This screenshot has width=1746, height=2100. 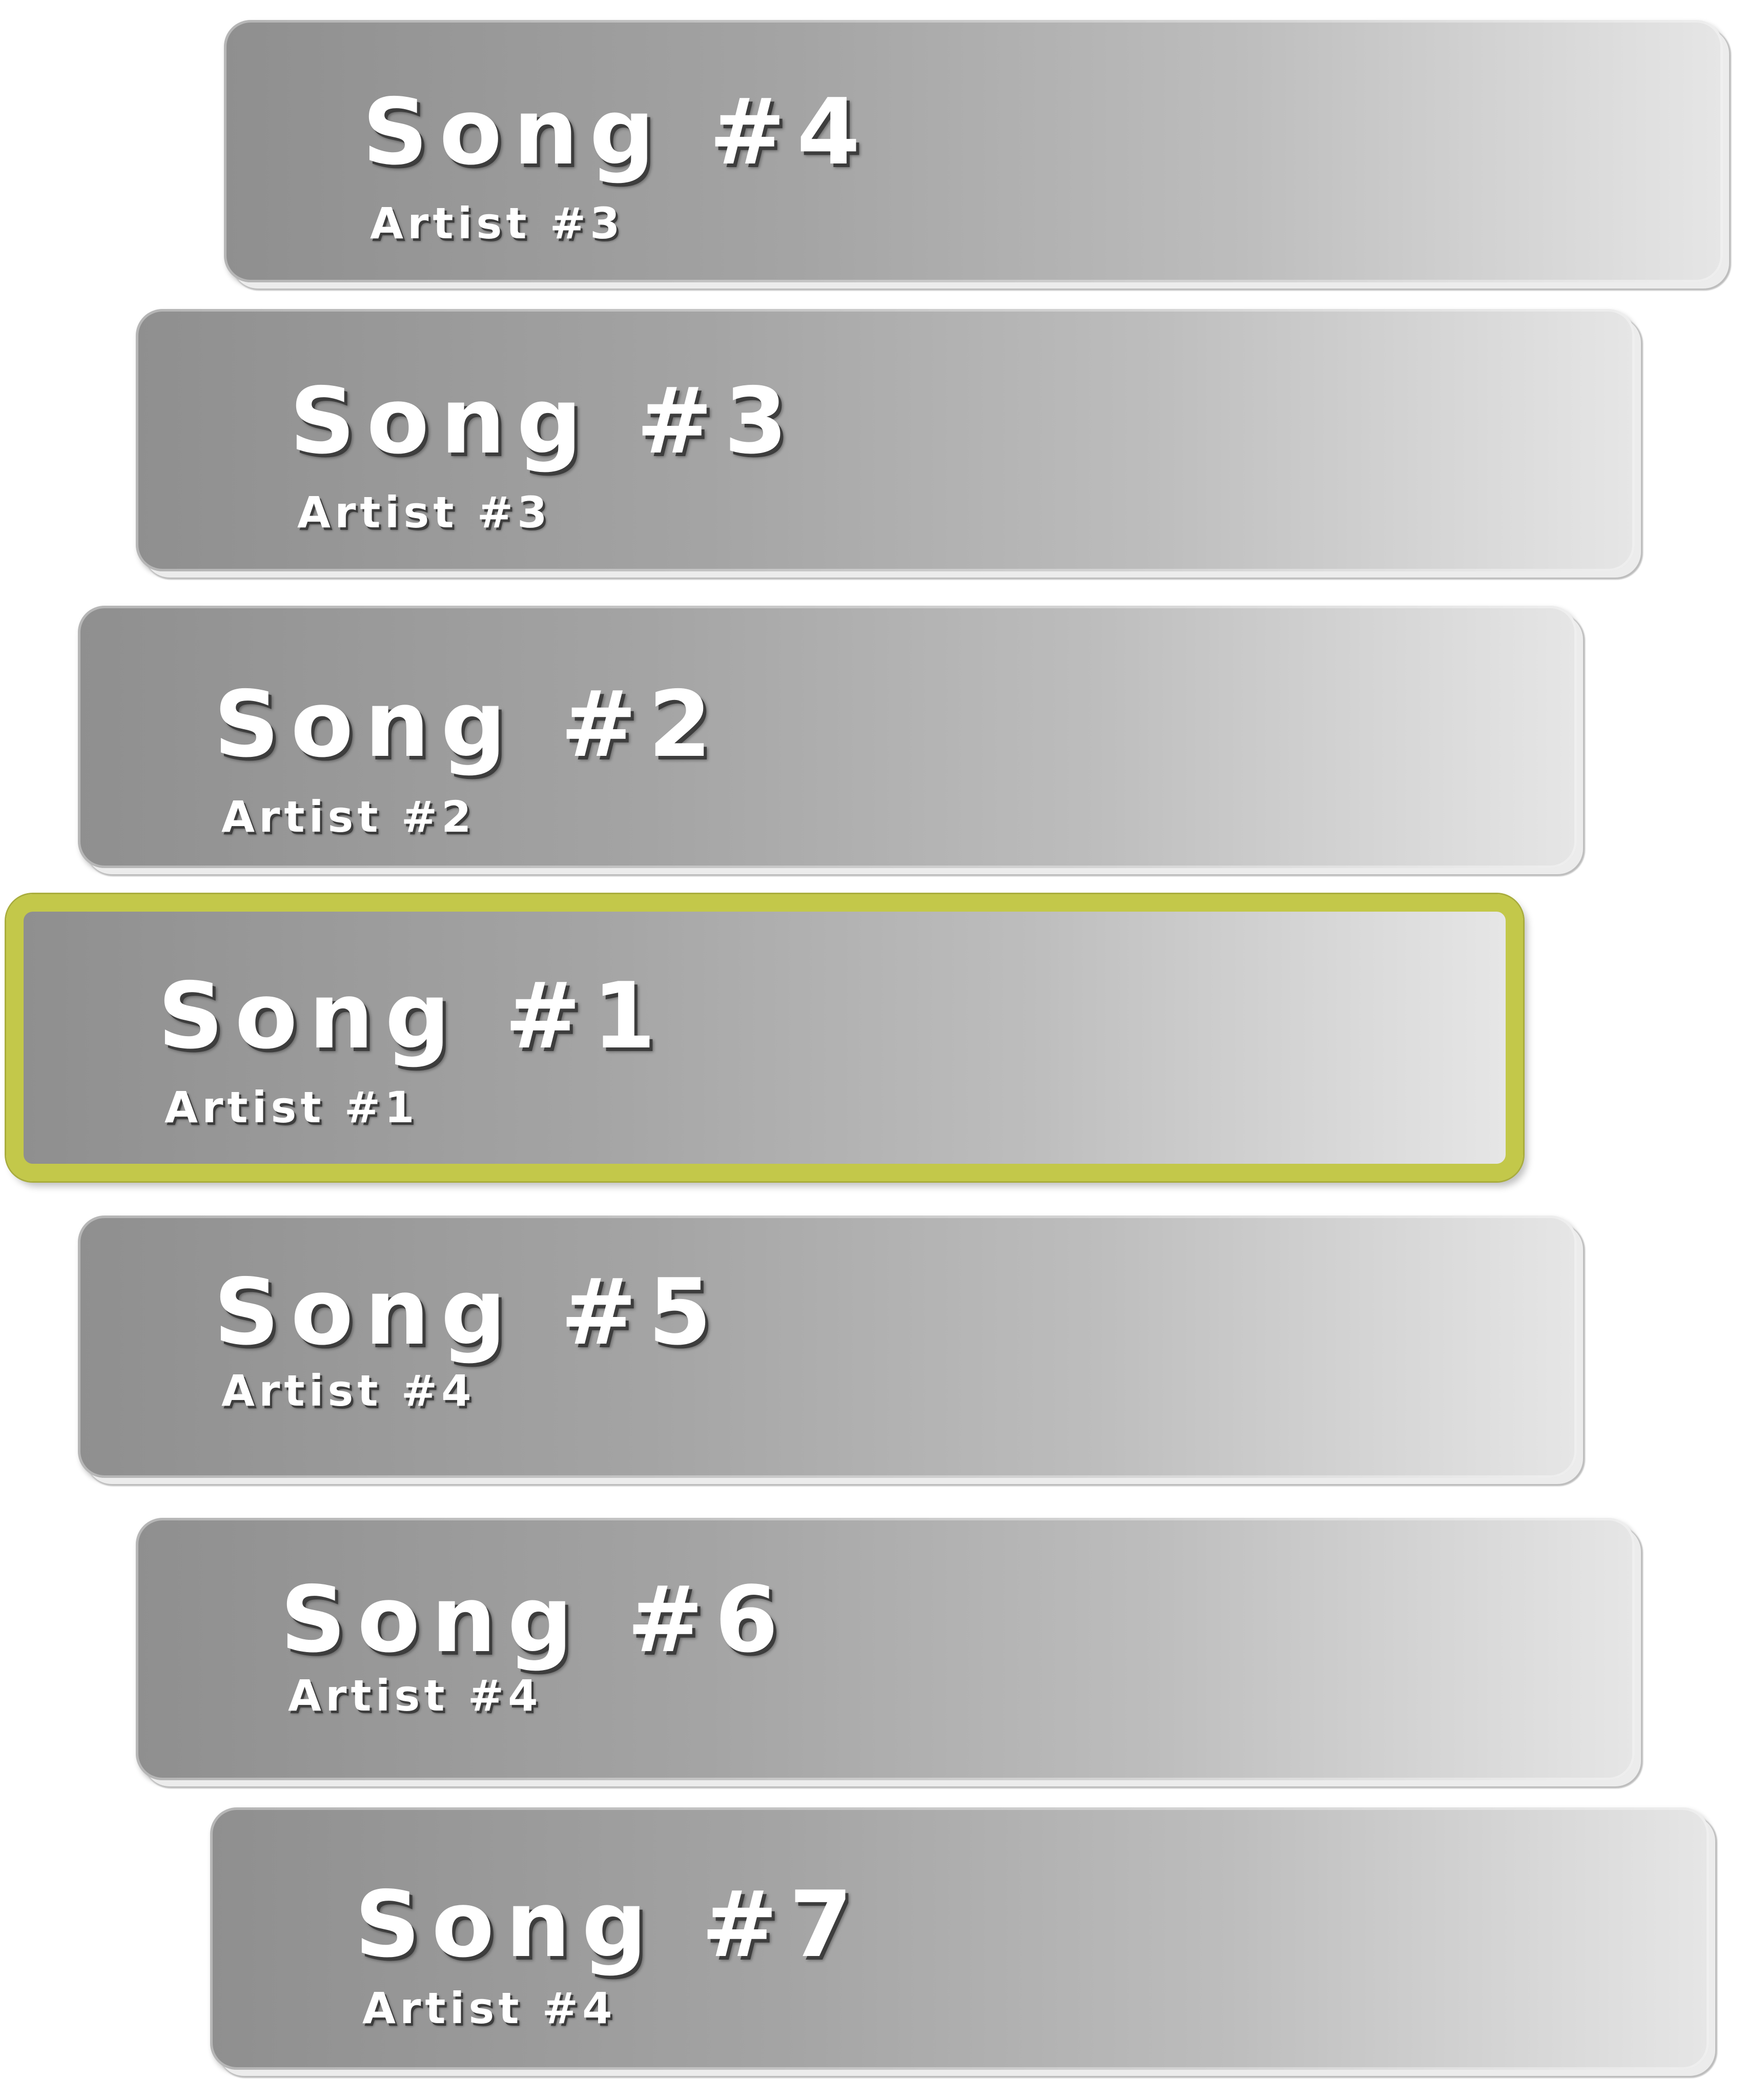 I want to click on song-title: Song #7, so click(x=609, y=1924).